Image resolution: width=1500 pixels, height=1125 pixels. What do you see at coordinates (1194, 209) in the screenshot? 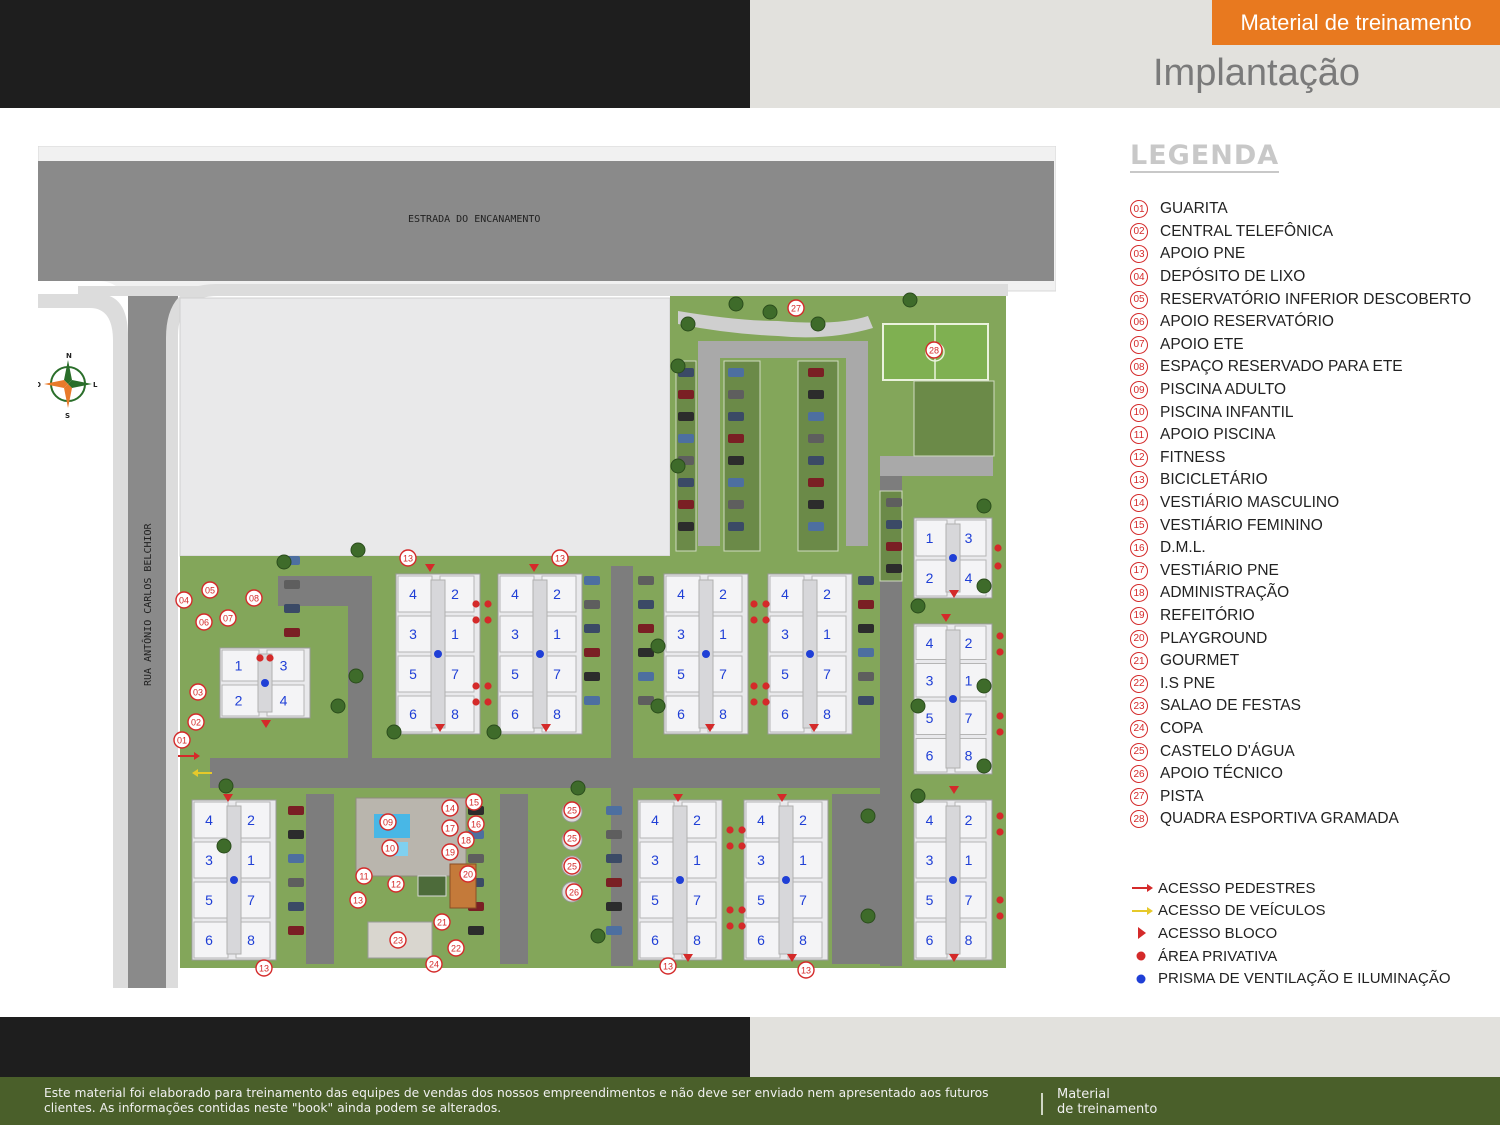
I see `legend-label: GUARITA` at bounding box center [1194, 209].